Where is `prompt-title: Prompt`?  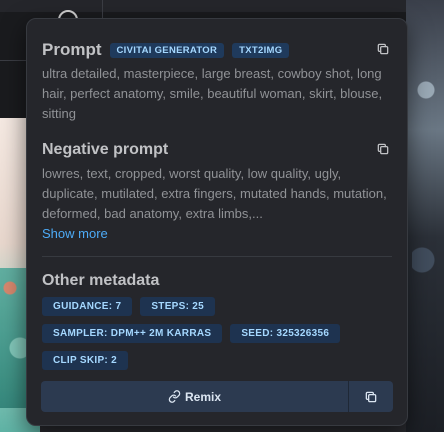
prompt-title: Prompt is located at coordinates (72, 49).